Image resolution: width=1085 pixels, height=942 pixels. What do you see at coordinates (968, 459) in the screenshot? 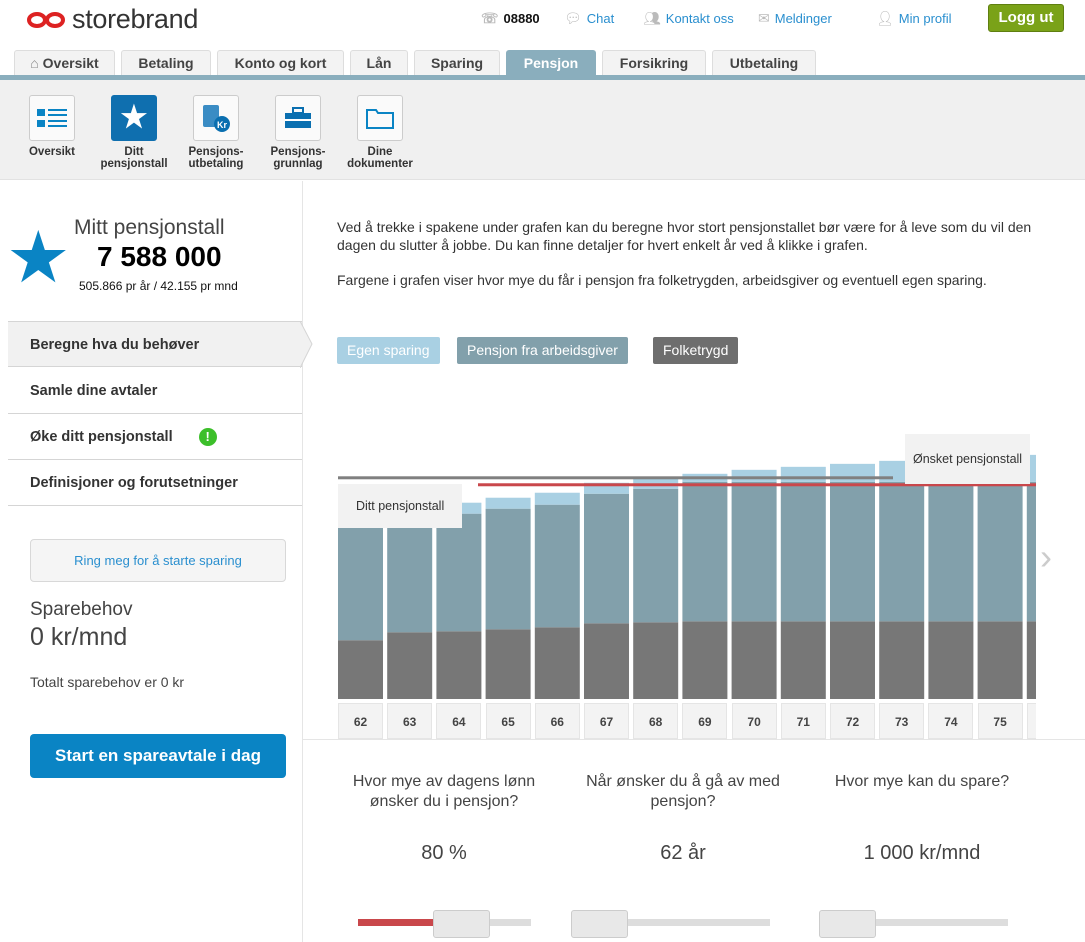
I see `label-onsket-pensjonstall: Ønsket pensjonstall` at bounding box center [968, 459].